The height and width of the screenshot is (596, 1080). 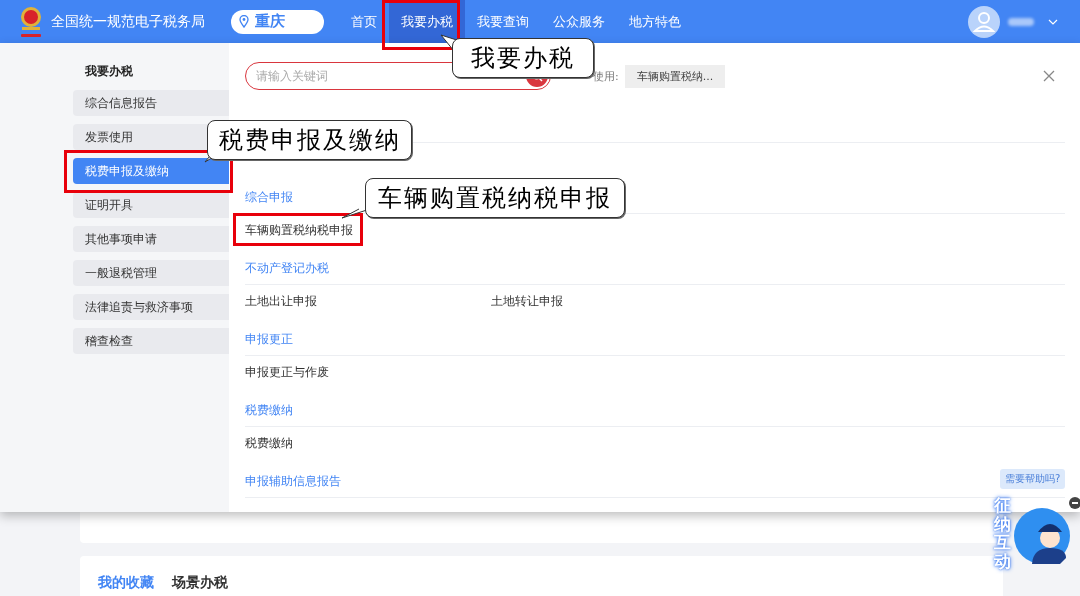 What do you see at coordinates (109, 71) in the screenshot?
I see `sidebar-title: 我要办税` at bounding box center [109, 71].